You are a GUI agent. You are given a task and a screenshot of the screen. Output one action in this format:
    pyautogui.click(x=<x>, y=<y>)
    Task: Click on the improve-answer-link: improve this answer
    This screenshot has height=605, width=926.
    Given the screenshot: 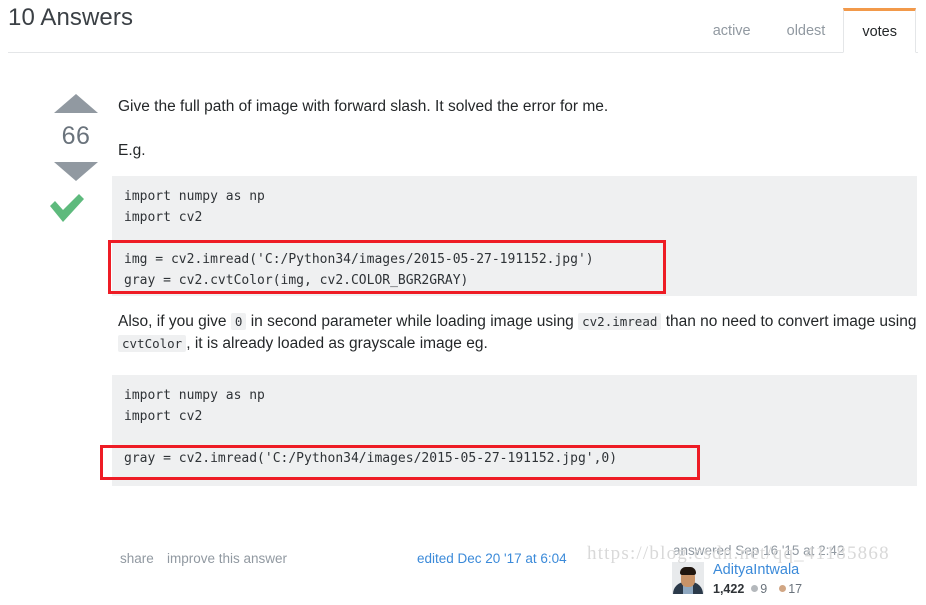 What is the action you would take?
    pyautogui.click(x=227, y=558)
    